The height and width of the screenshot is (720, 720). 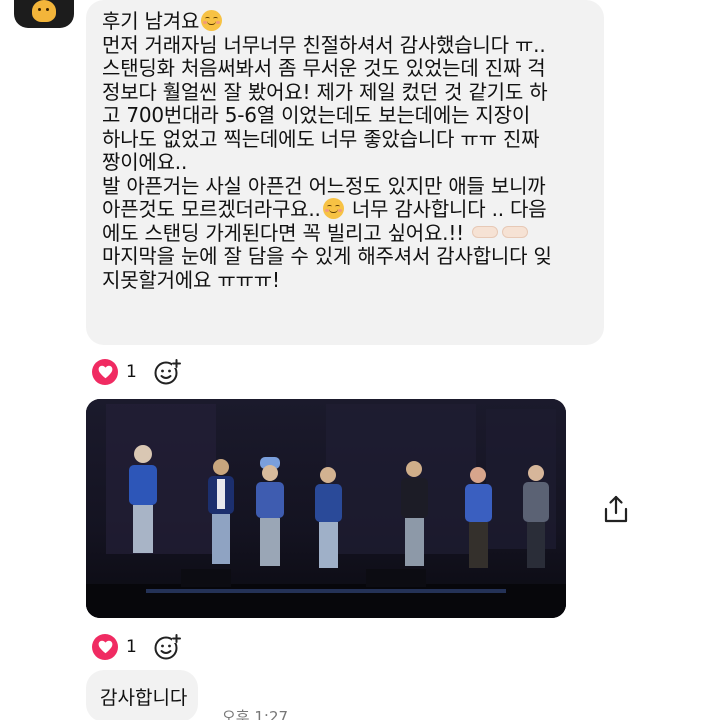 I want to click on message-line: 짱이에요.., so click(x=145, y=162).